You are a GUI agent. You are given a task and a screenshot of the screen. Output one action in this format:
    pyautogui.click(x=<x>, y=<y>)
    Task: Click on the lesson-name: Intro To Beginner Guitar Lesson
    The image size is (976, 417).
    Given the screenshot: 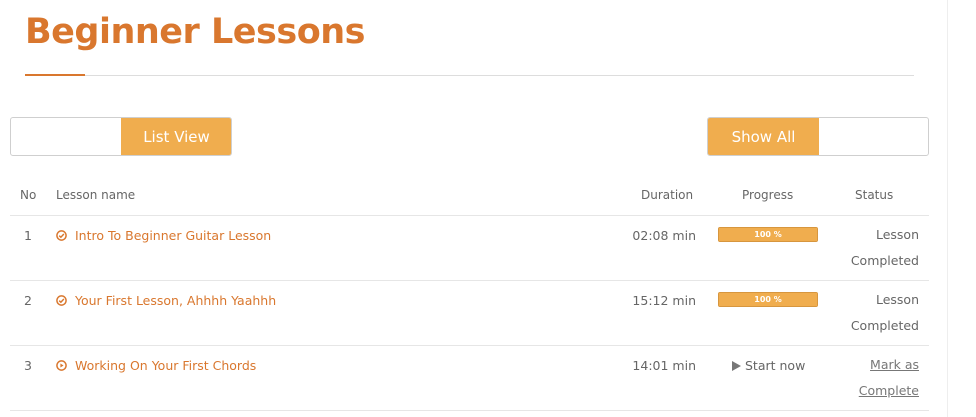 What is the action you would take?
    pyautogui.click(x=173, y=235)
    